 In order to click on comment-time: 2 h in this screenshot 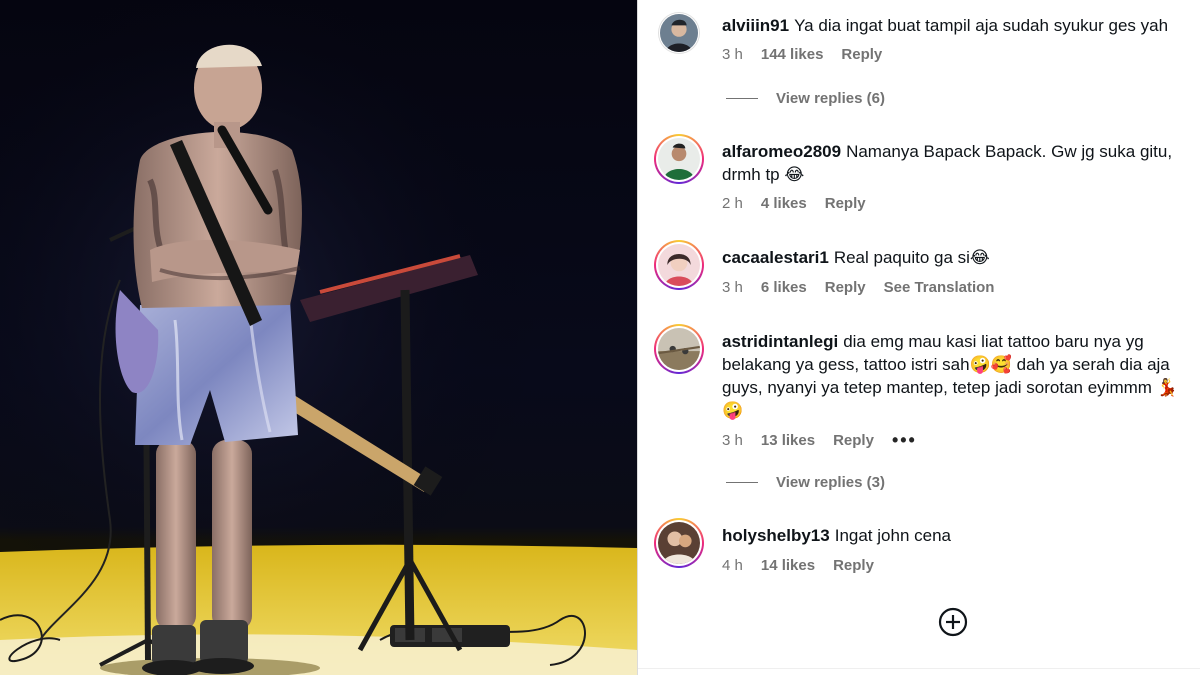, I will do `click(732, 203)`.